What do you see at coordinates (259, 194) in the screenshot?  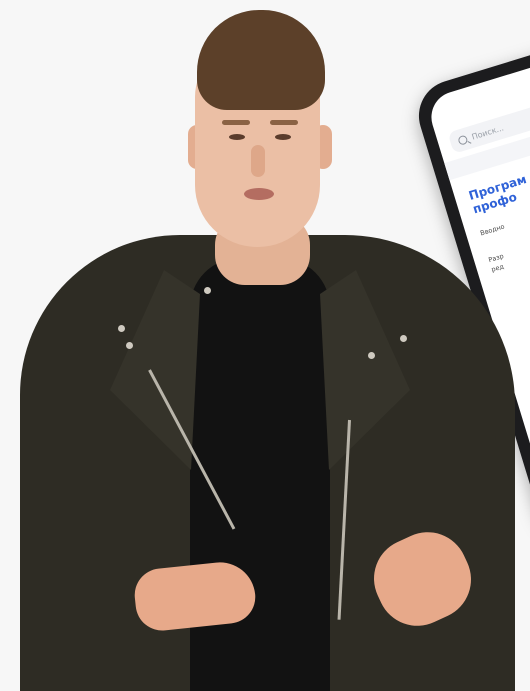 I see `mouth` at bounding box center [259, 194].